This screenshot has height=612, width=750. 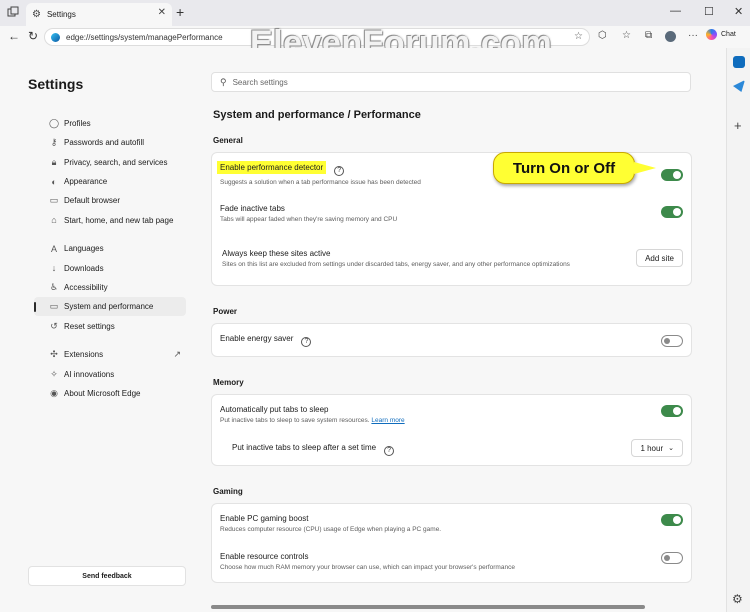 What do you see at coordinates (578, 36) in the screenshot?
I see `favorite-star-icon: ☆` at bounding box center [578, 36].